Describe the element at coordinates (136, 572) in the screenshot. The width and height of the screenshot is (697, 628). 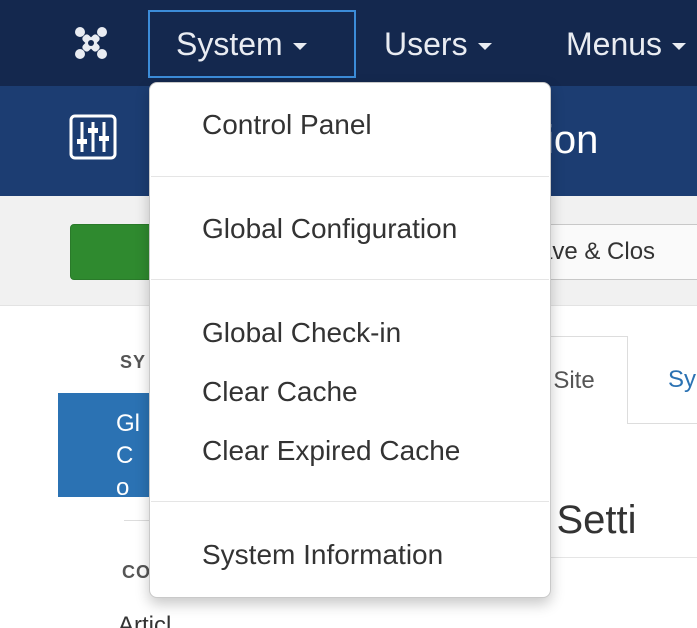
I see `sidebar-heading-component: CO` at that location.